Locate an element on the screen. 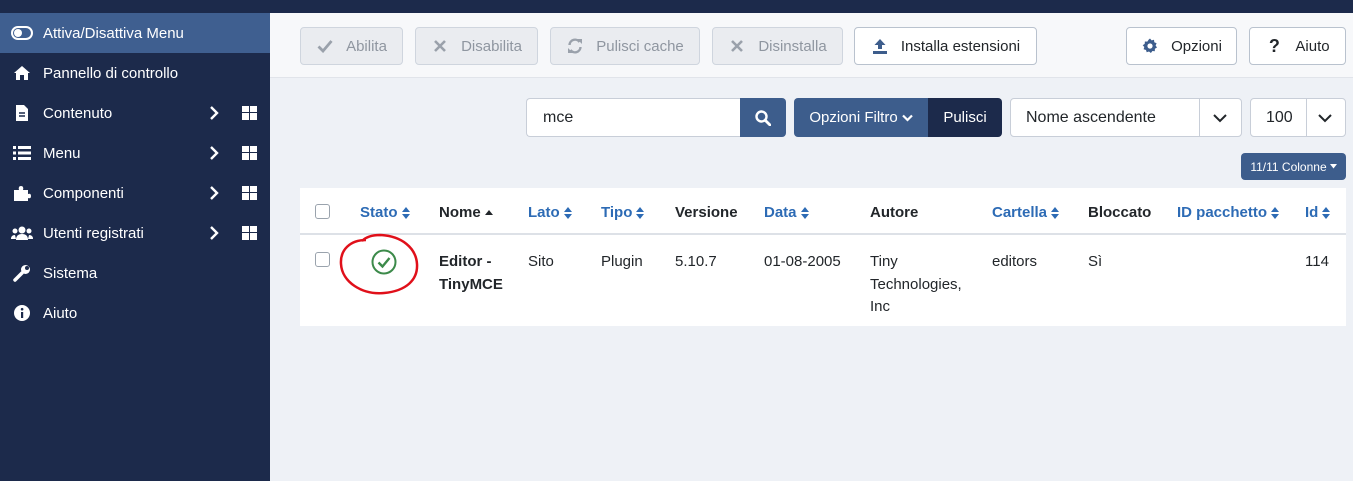  sidebar-item-system: Sistema is located at coordinates (135, 273).